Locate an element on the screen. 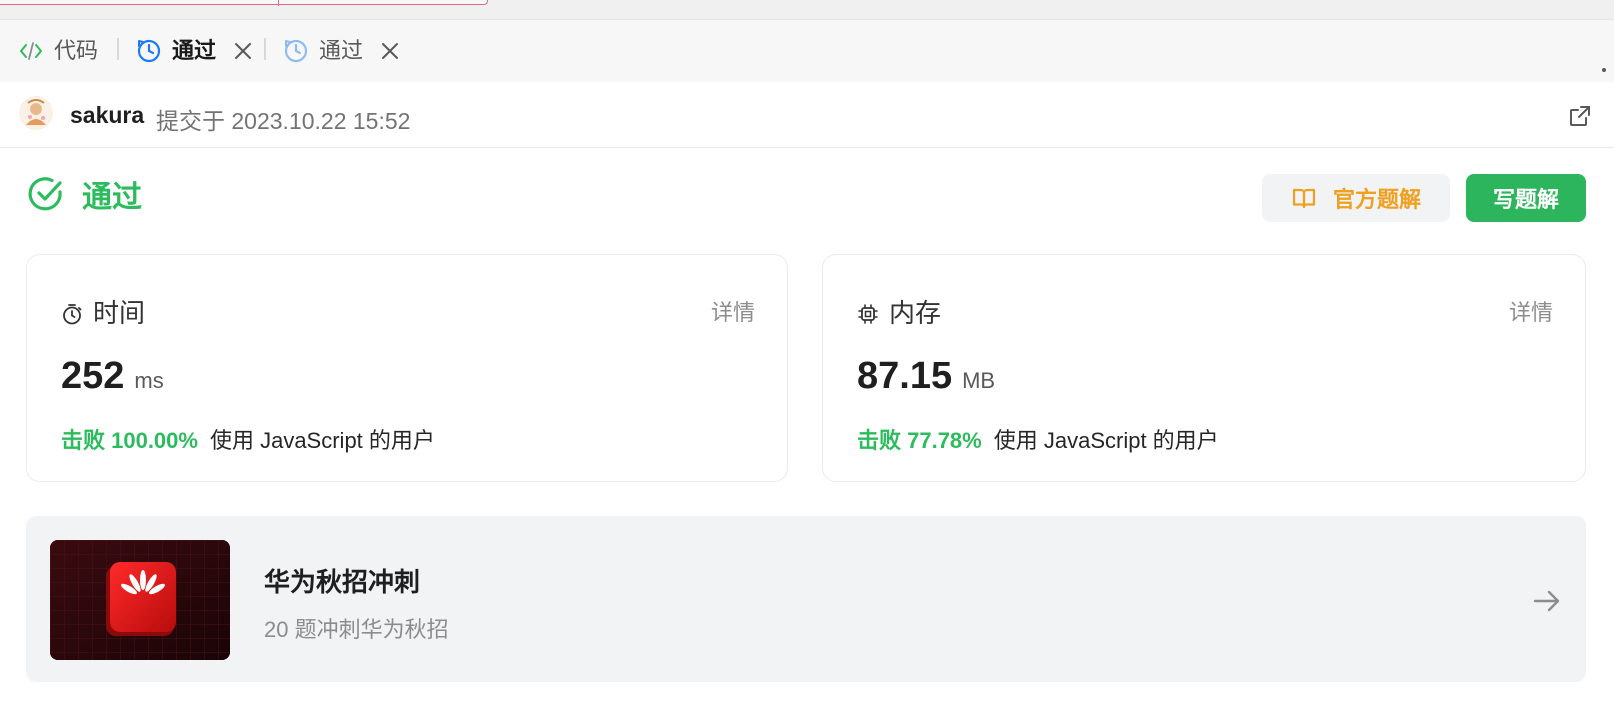 The width and height of the screenshot is (1614, 712). runtime-value-row: 252 ms is located at coordinates (112, 376).